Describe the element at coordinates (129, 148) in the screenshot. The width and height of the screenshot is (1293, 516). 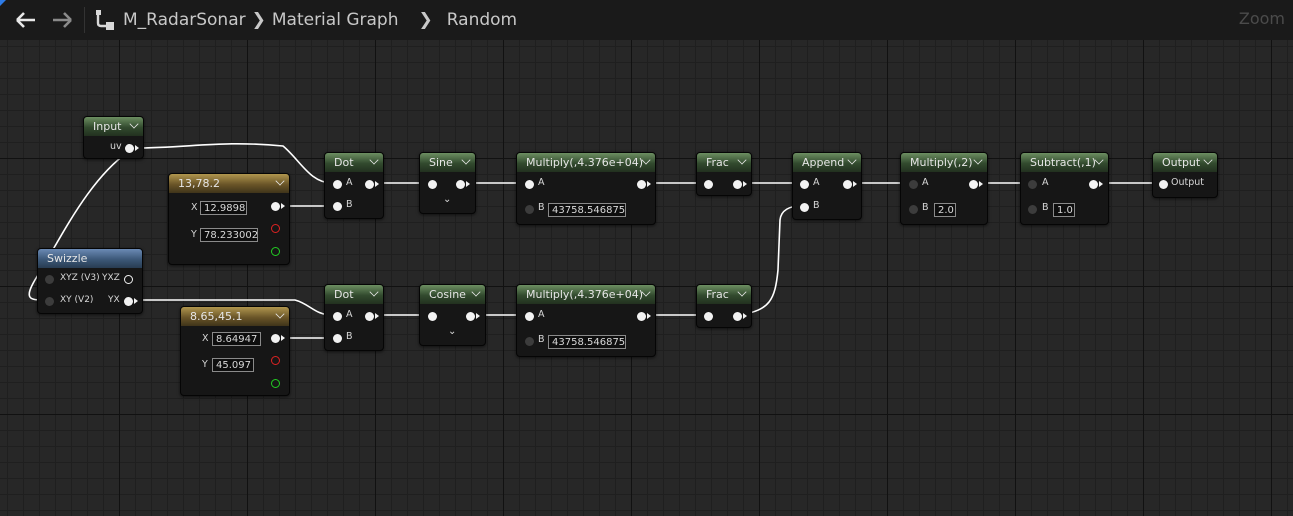
I see `output-pin-uv` at that location.